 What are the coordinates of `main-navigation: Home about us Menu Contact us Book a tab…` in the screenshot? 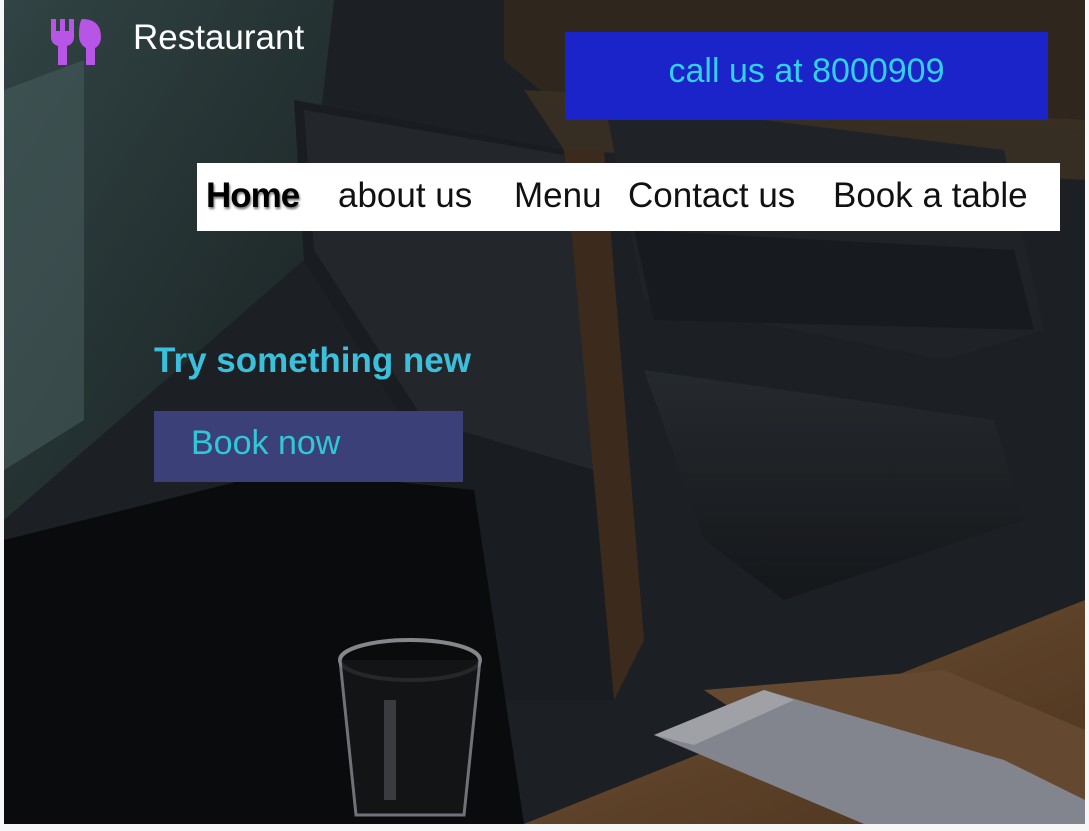 It's located at (628, 197).